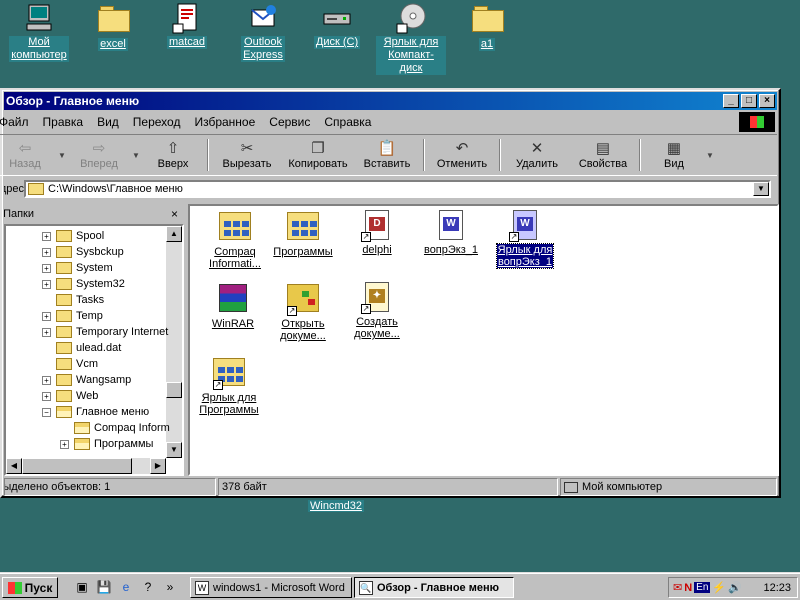  I want to click on maximize-button: □, so click(749, 101).